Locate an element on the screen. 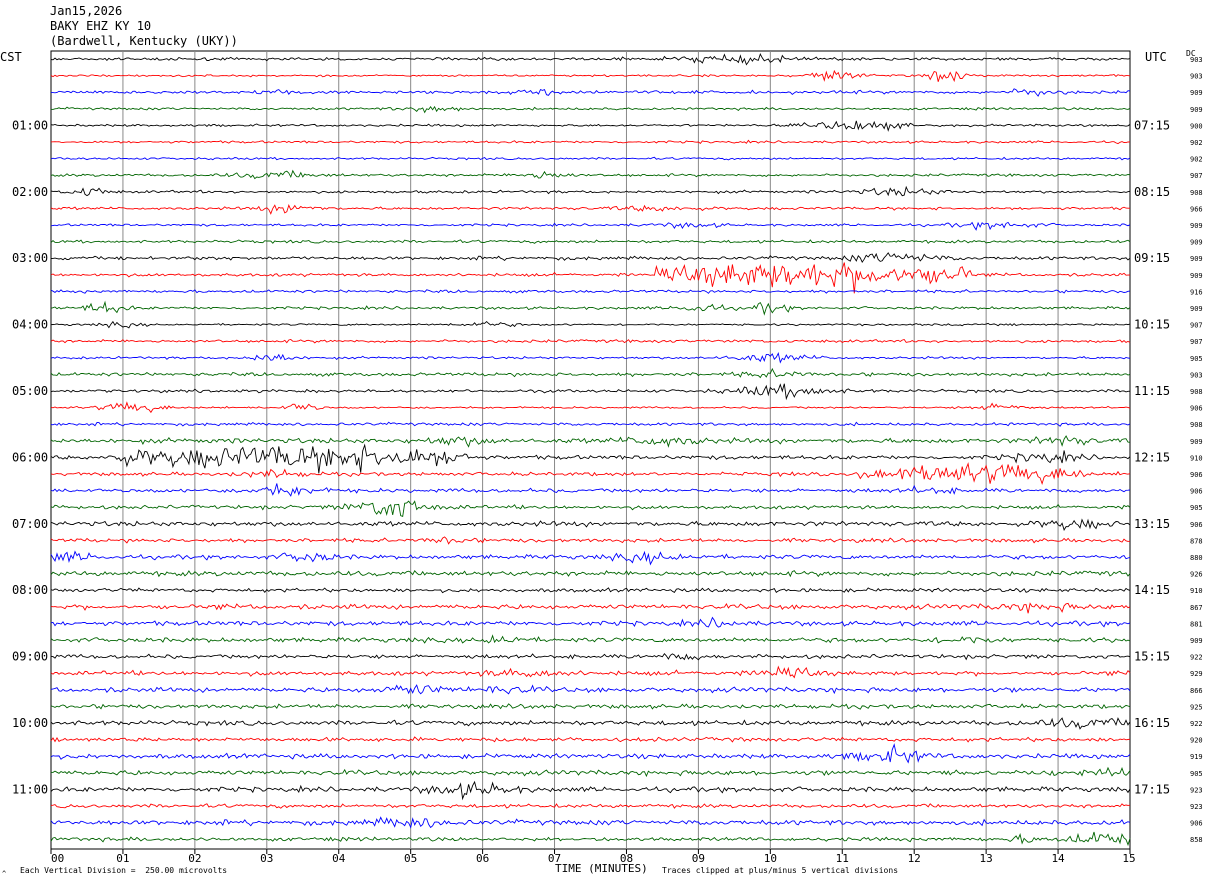  right-timezone-label: UTC is located at coordinates (1156, 57).